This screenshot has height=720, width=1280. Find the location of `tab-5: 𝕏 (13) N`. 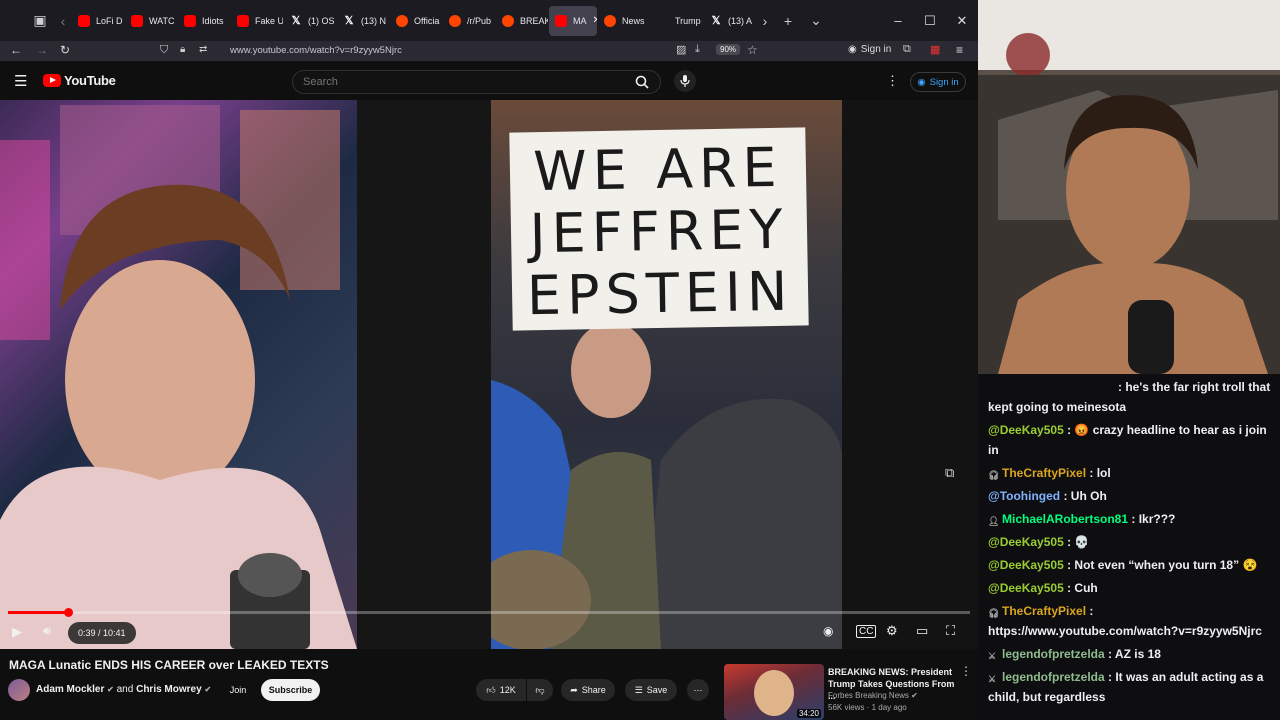

tab-5: 𝕏 (13) N is located at coordinates (363, 21).